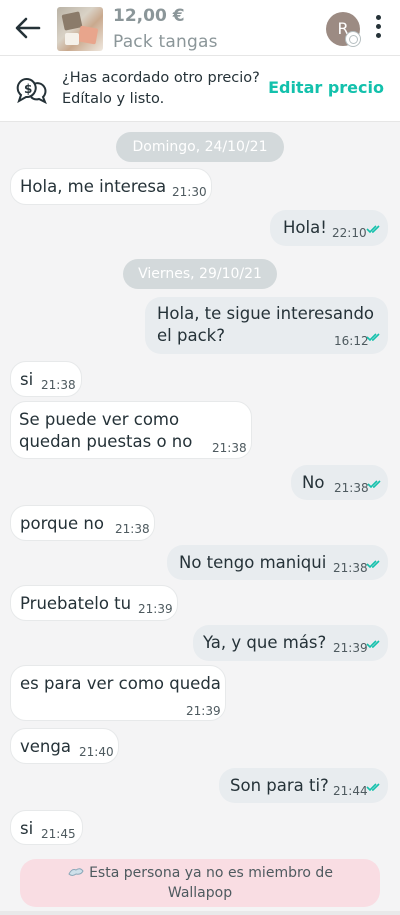 Image resolution: width=400 pixels, height=915 pixels. I want to click on message-incoming: Pruebatelo tu 21:39, so click(94, 603).